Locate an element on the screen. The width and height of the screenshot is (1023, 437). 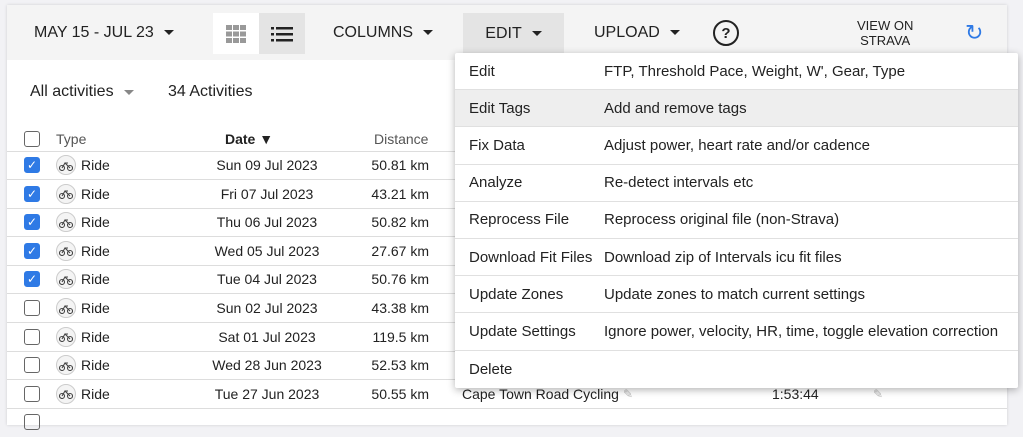
edit-dropdown: EDIT is located at coordinates (513, 33).